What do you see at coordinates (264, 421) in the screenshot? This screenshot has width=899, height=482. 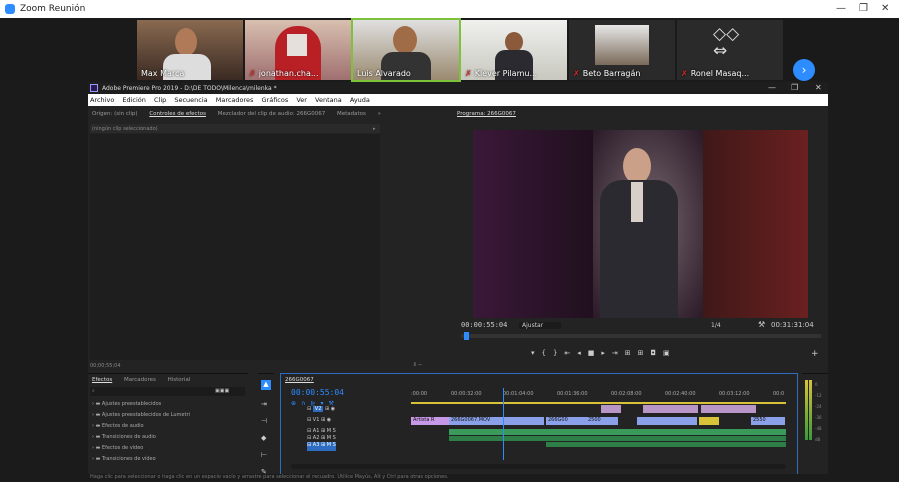 I see `ripple-edit-tool-icon: ⊣` at bounding box center [264, 421].